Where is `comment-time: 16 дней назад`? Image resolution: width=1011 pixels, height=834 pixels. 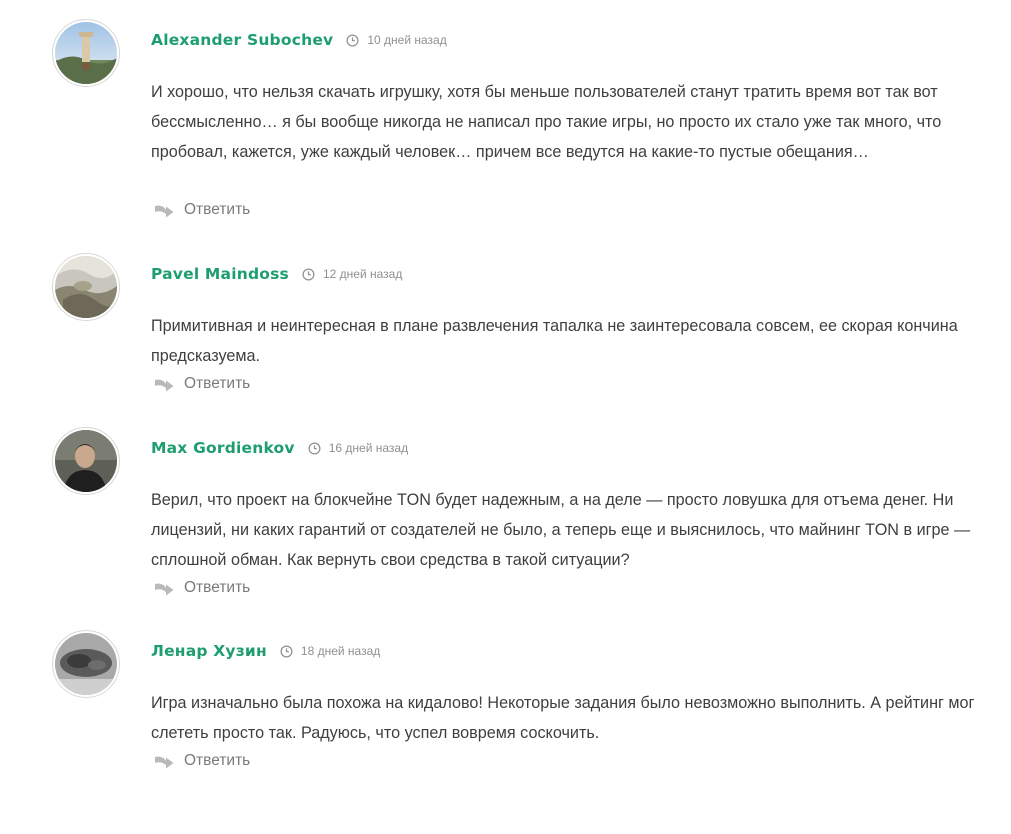
comment-time: 16 дней назад is located at coordinates (358, 448).